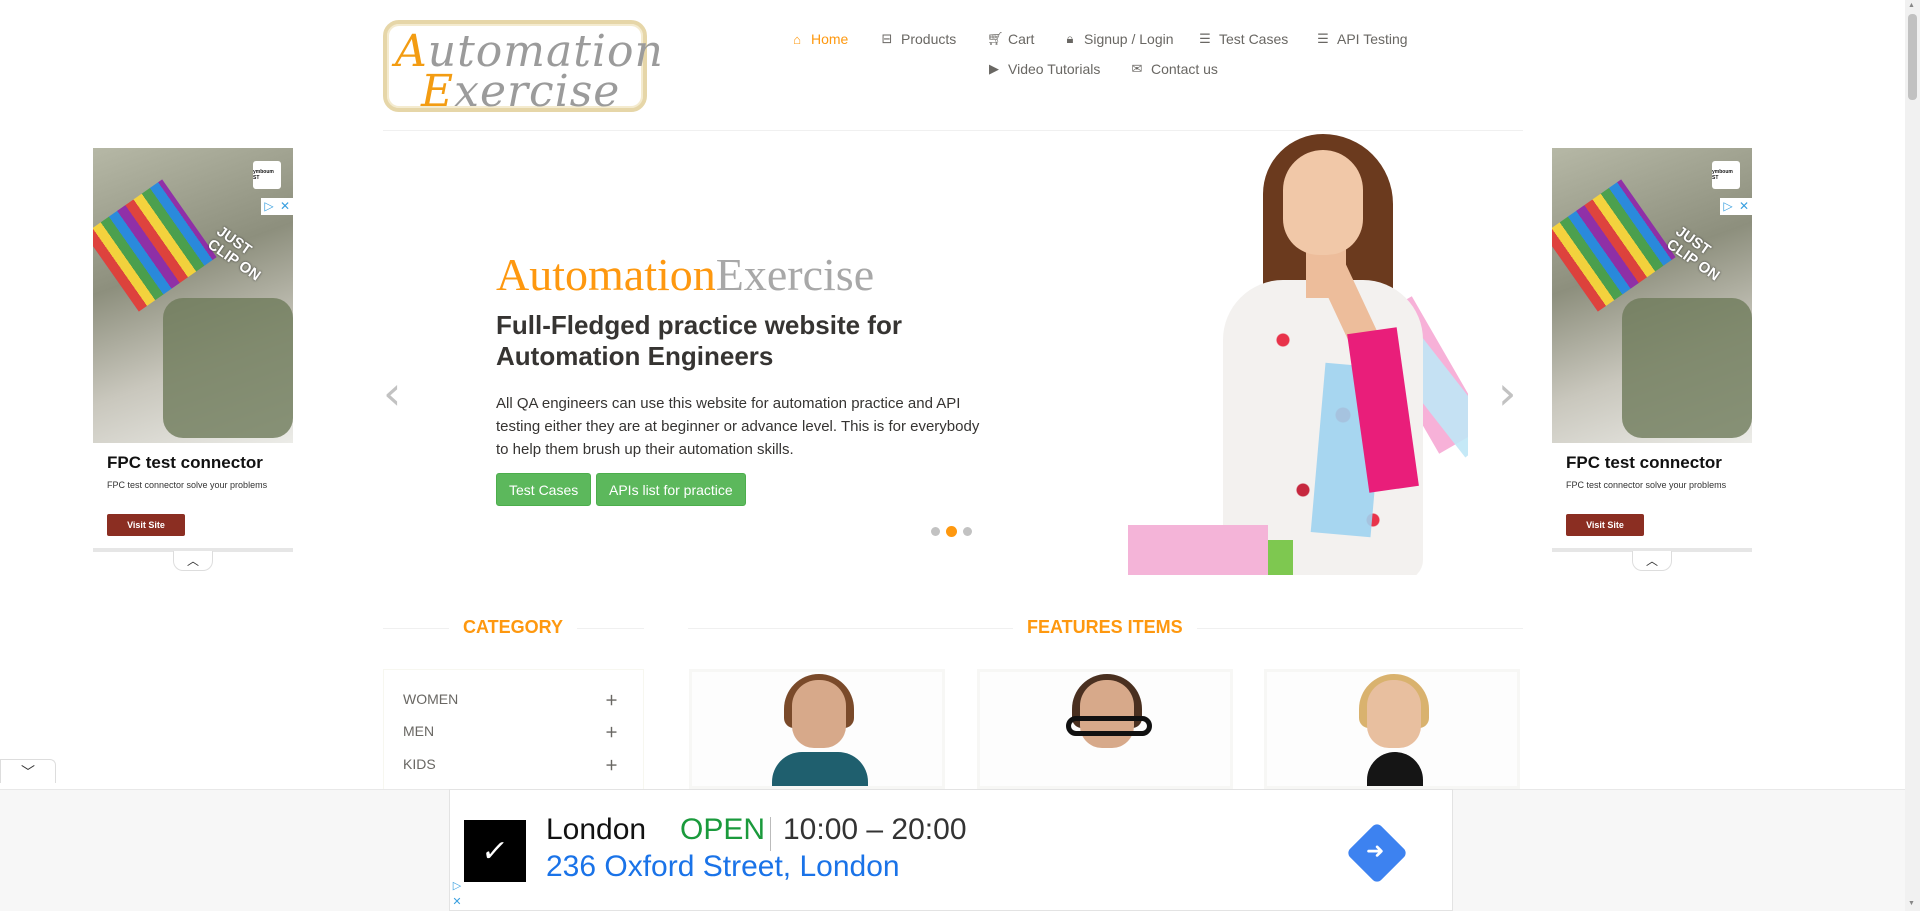  I want to click on nav-cart: 🛒︎ Cart, so click(1010, 39).